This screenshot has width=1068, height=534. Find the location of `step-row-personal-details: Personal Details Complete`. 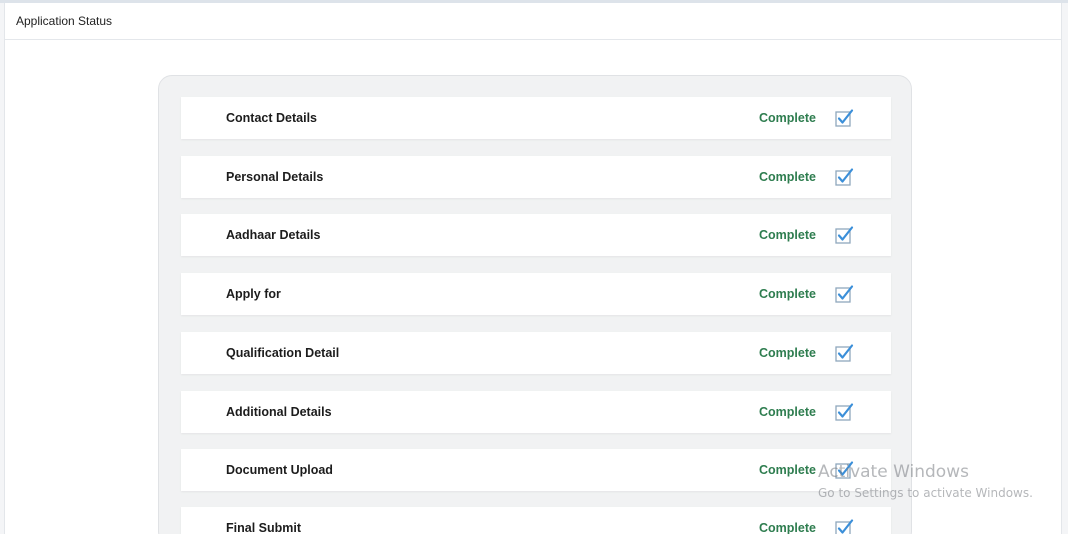

step-row-personal-details: Personal Details Complete is located at coordinates (536, 177).